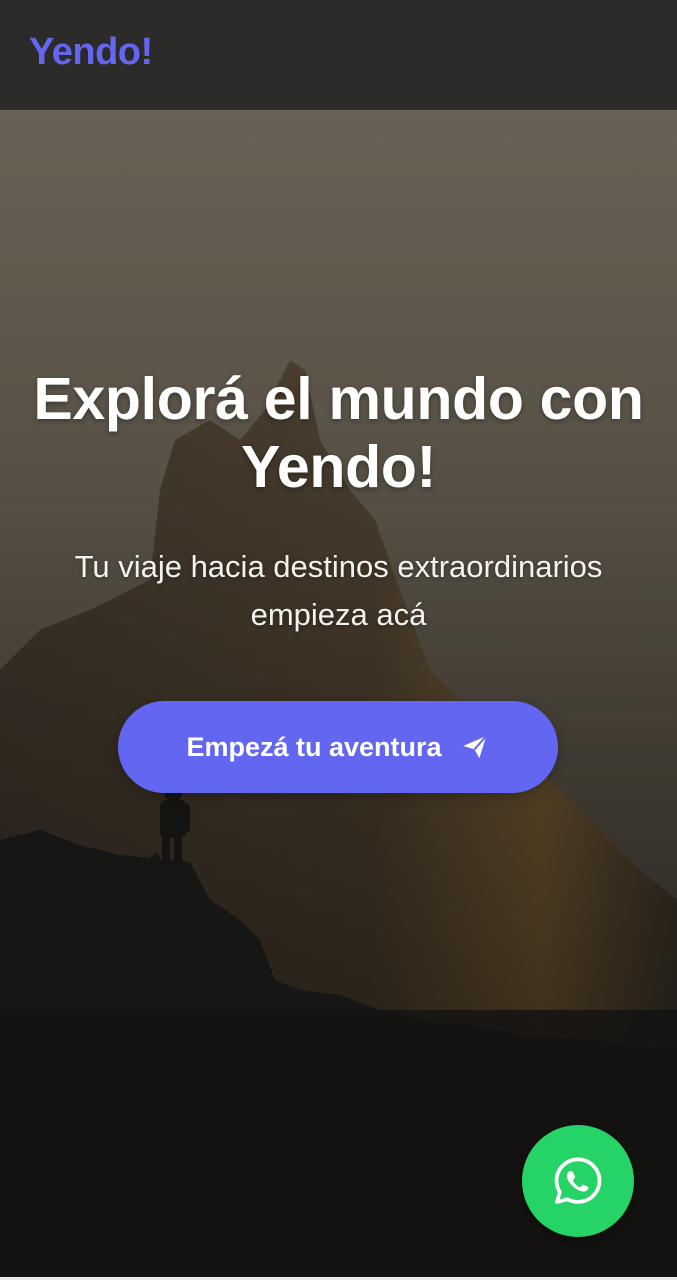  Describe the element at coordinates (91, 52) in the screenshot. I see `brand-logo-link: Yendo!` at that location.